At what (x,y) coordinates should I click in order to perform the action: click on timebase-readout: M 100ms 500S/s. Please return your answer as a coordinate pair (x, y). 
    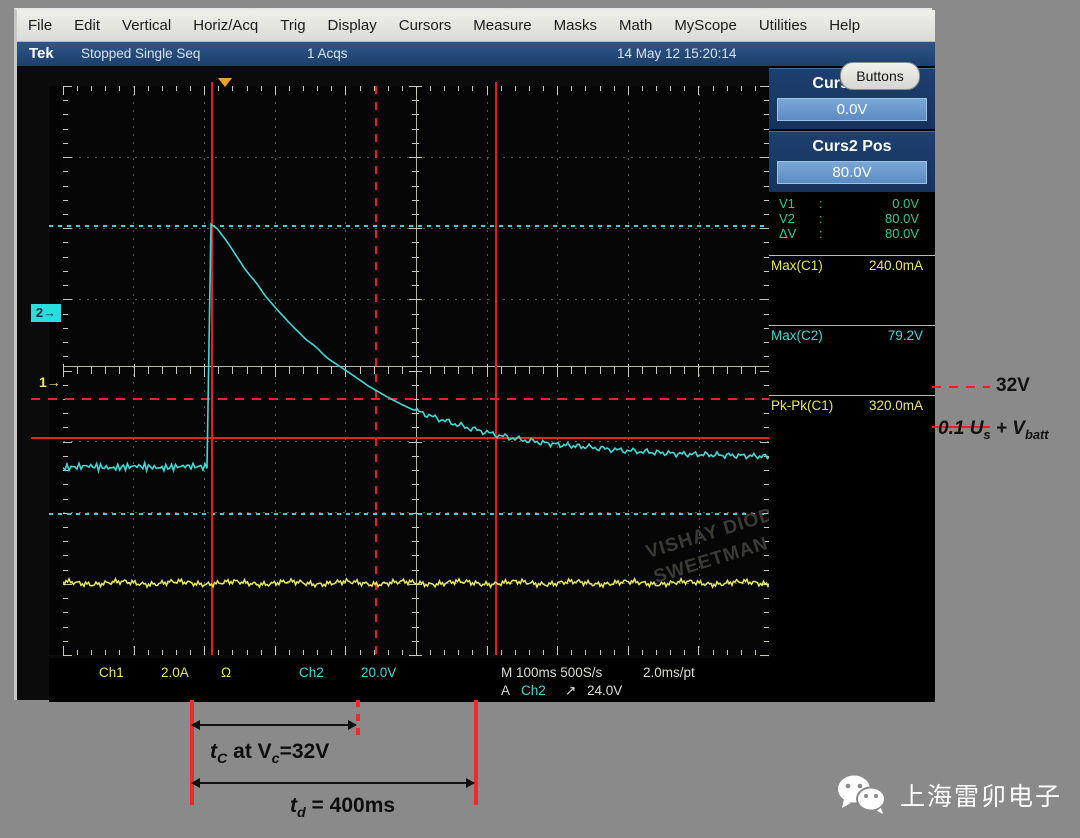
    Looking at the image, I should click on (551, 672).